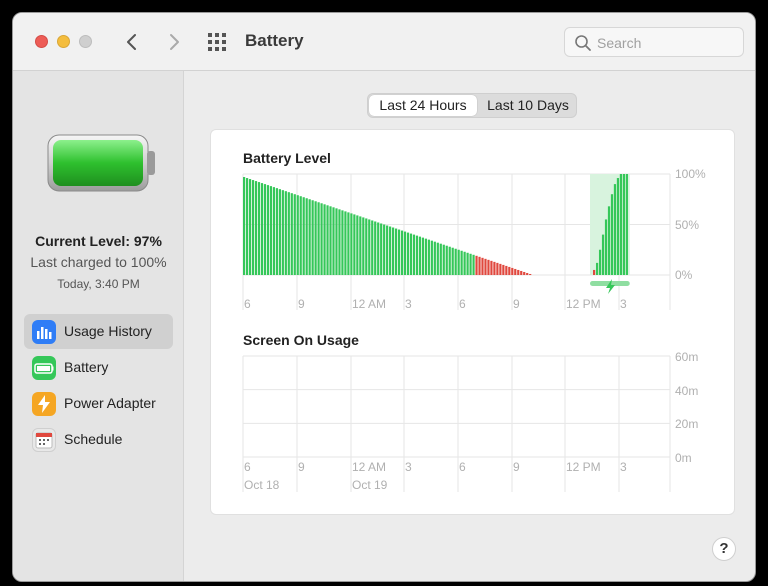  I want to click on search-input, so click(667, 43).